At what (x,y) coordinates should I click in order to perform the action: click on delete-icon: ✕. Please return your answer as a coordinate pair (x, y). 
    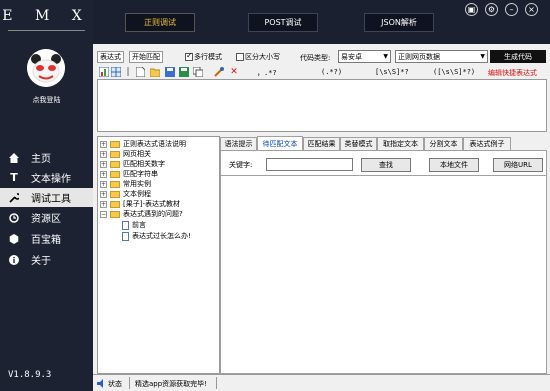
    Looking at the image, I should click on (234, 72).